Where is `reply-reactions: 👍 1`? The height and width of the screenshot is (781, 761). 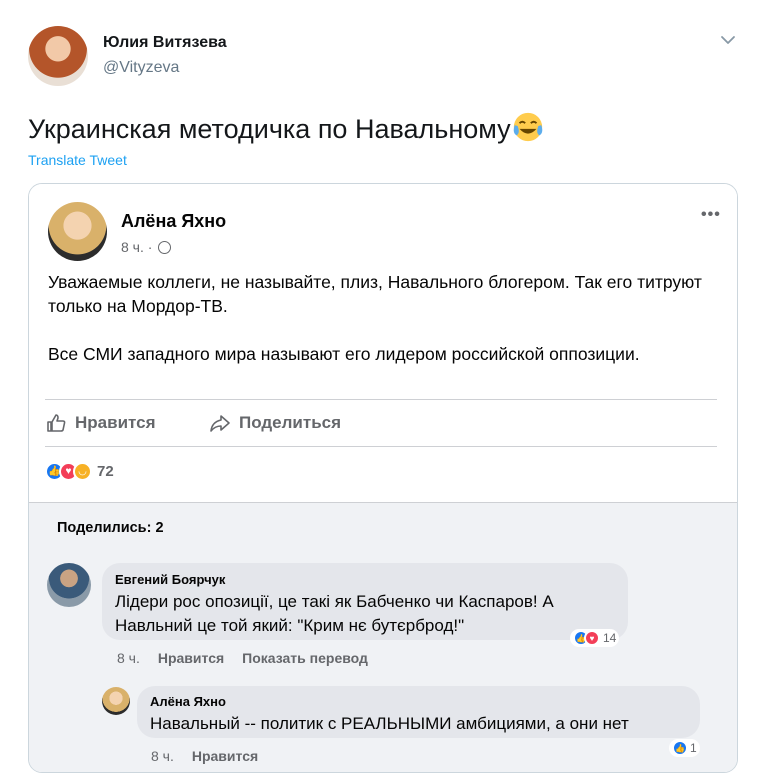
reply-reactions: 👍 1 is located at coordinates (684, 748).